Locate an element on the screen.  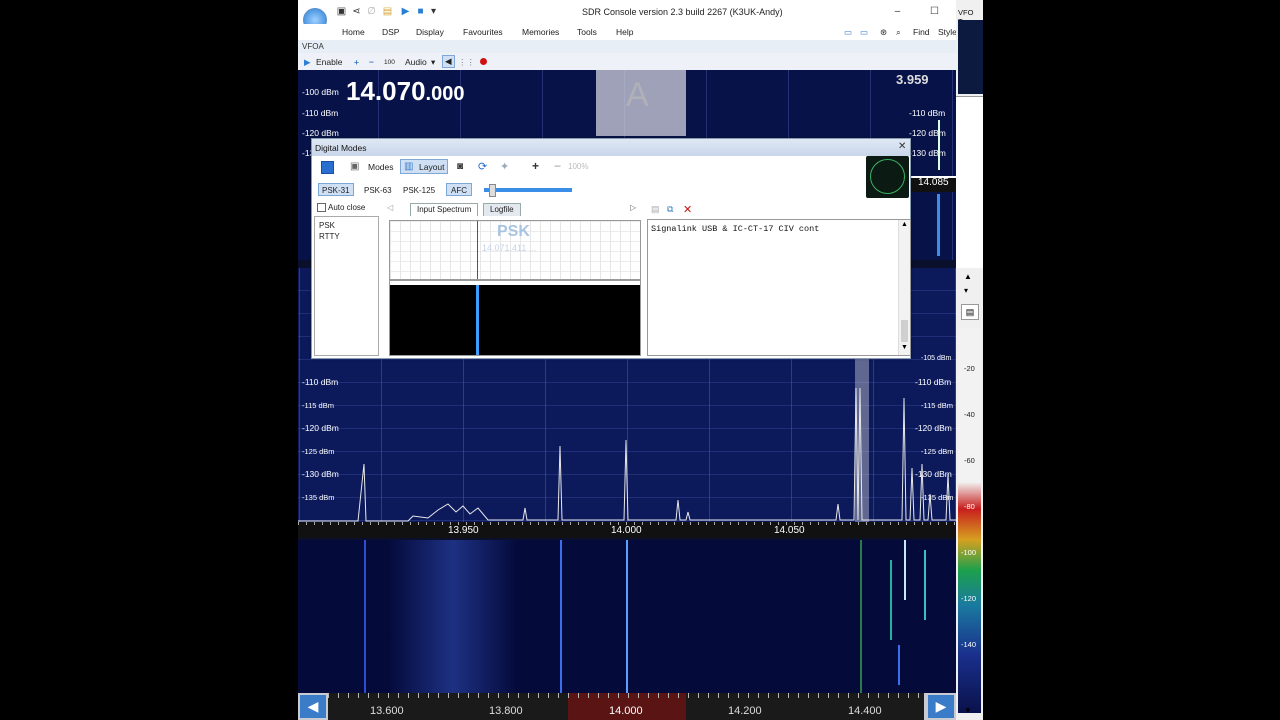
record-icon is located at coordinates (483, 61).